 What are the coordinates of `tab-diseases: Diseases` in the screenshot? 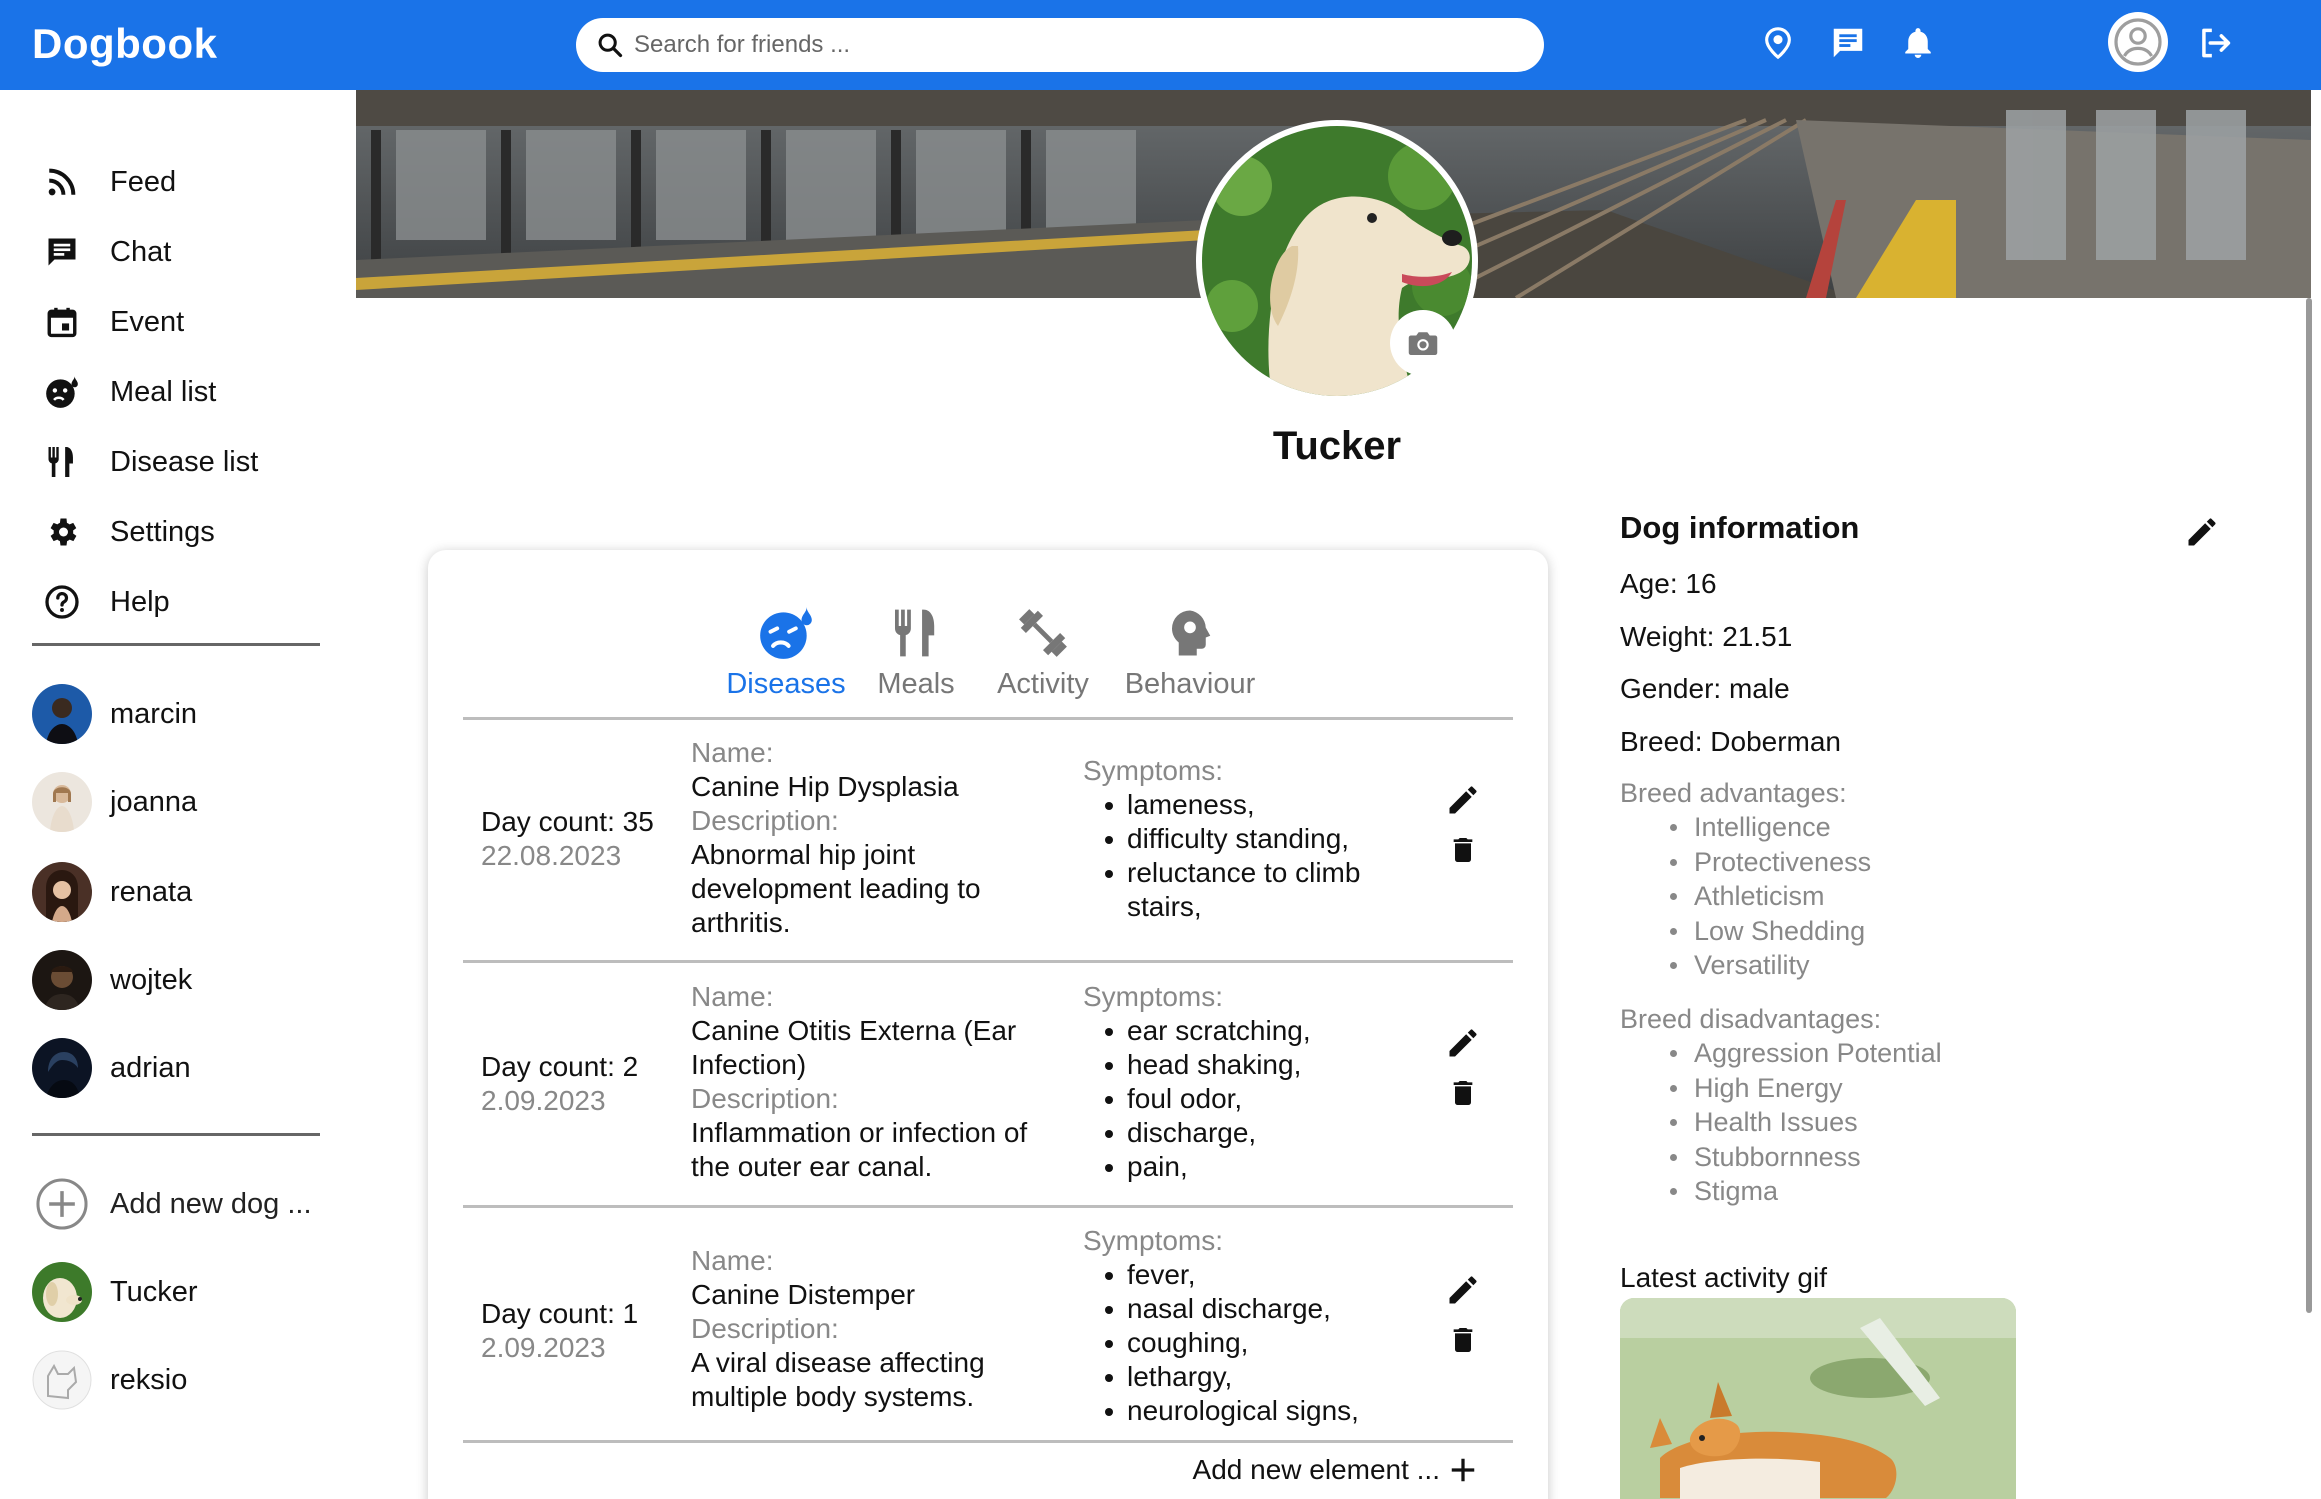 It's located at (786, 651).